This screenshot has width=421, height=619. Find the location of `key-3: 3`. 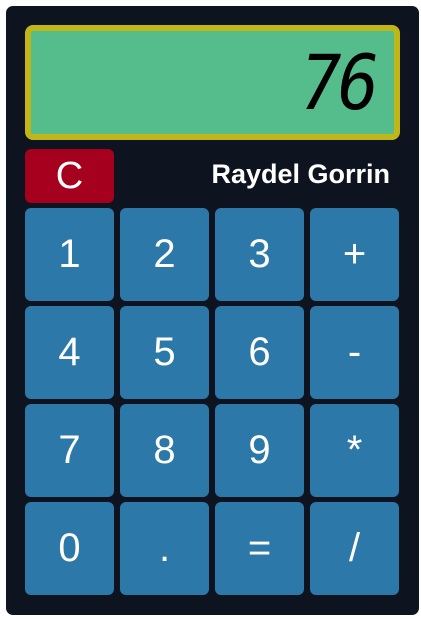

key-3: 3 is located at coordinates (259, 254).